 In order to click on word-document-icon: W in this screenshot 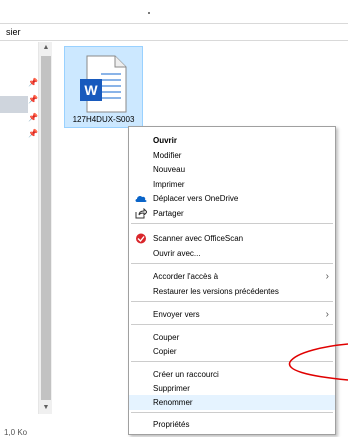, I will do `click(103, 84)`.